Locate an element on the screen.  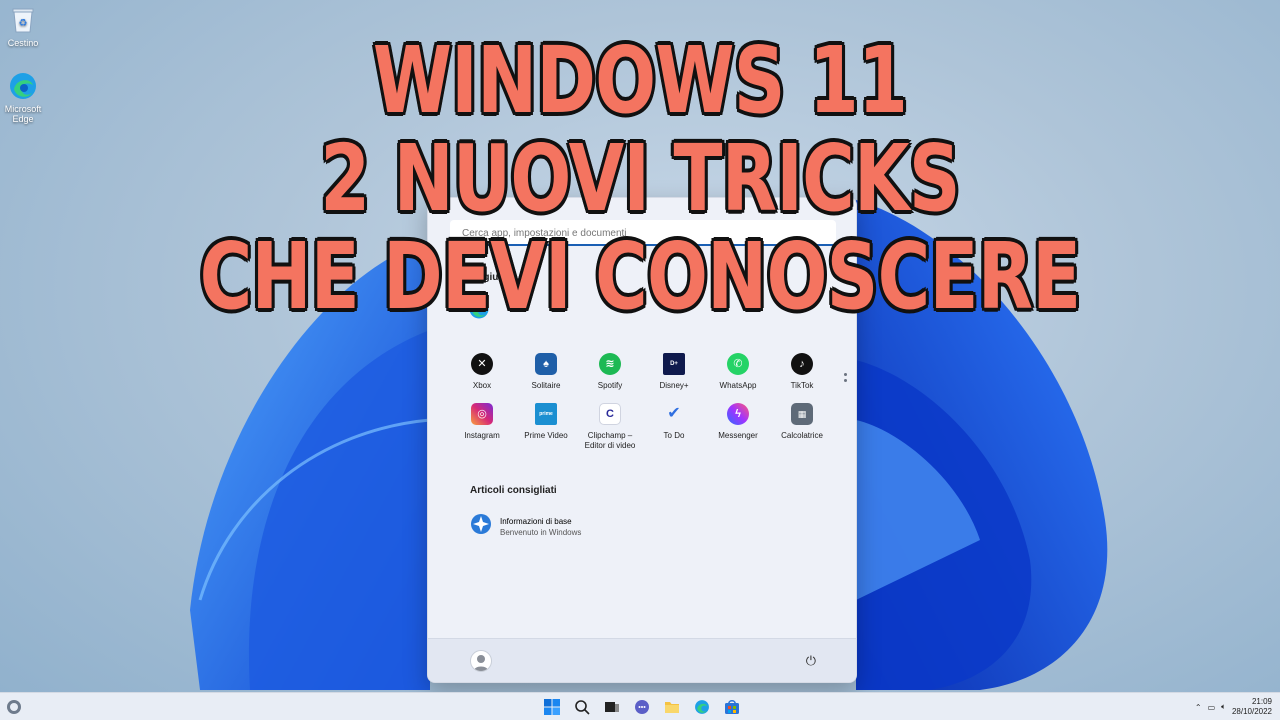
system-tray: ⌃ ▭ 🔈︎ 21:09 28/10/2022 is located at coordinates (1233, 707).